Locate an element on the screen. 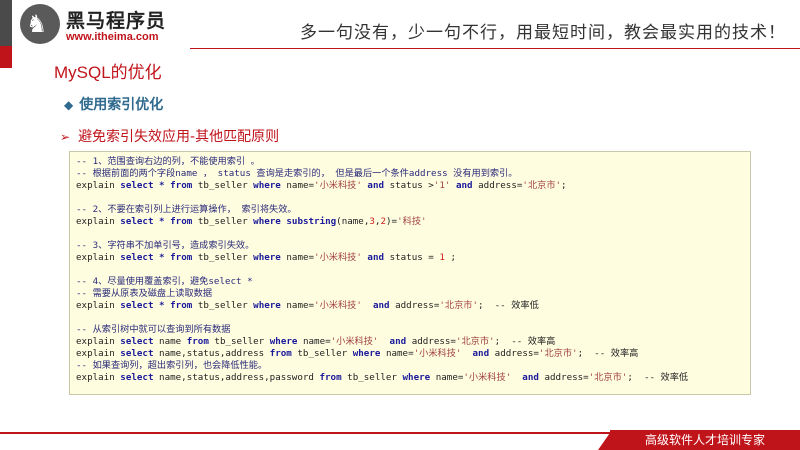 Image resolution: width=800 pixels, height=450 pixels. page-title: MySQL的优化 is located at coordinates (108, 72).